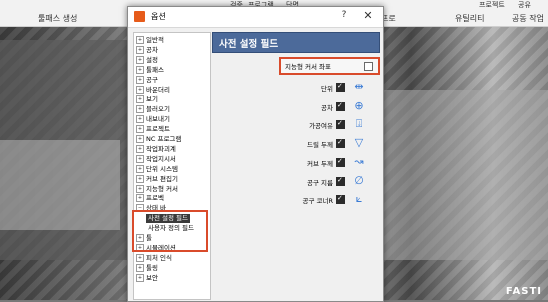  What do you see at coordinates (158, 89) in the screenshot?
I see `tree-item-label: 바운더리` at bounding box center [158, 89].